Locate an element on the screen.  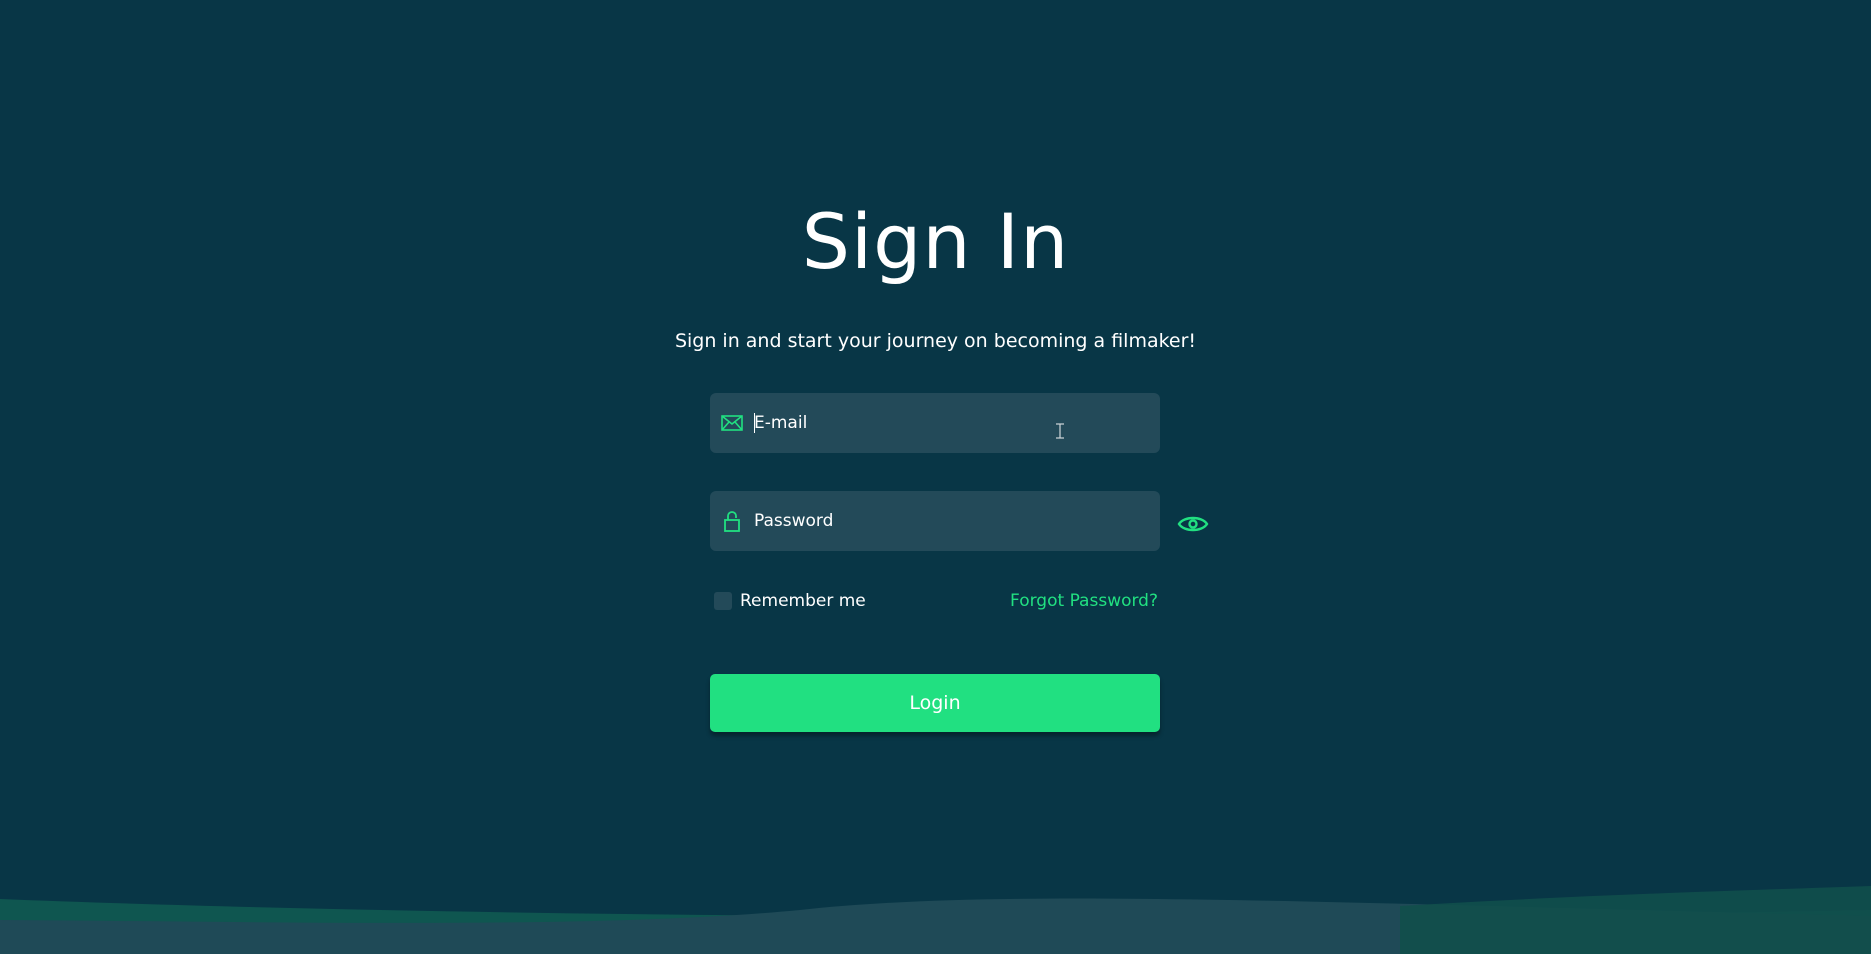
i-beam-cursor-icon is located at coordinates (1060, 431).